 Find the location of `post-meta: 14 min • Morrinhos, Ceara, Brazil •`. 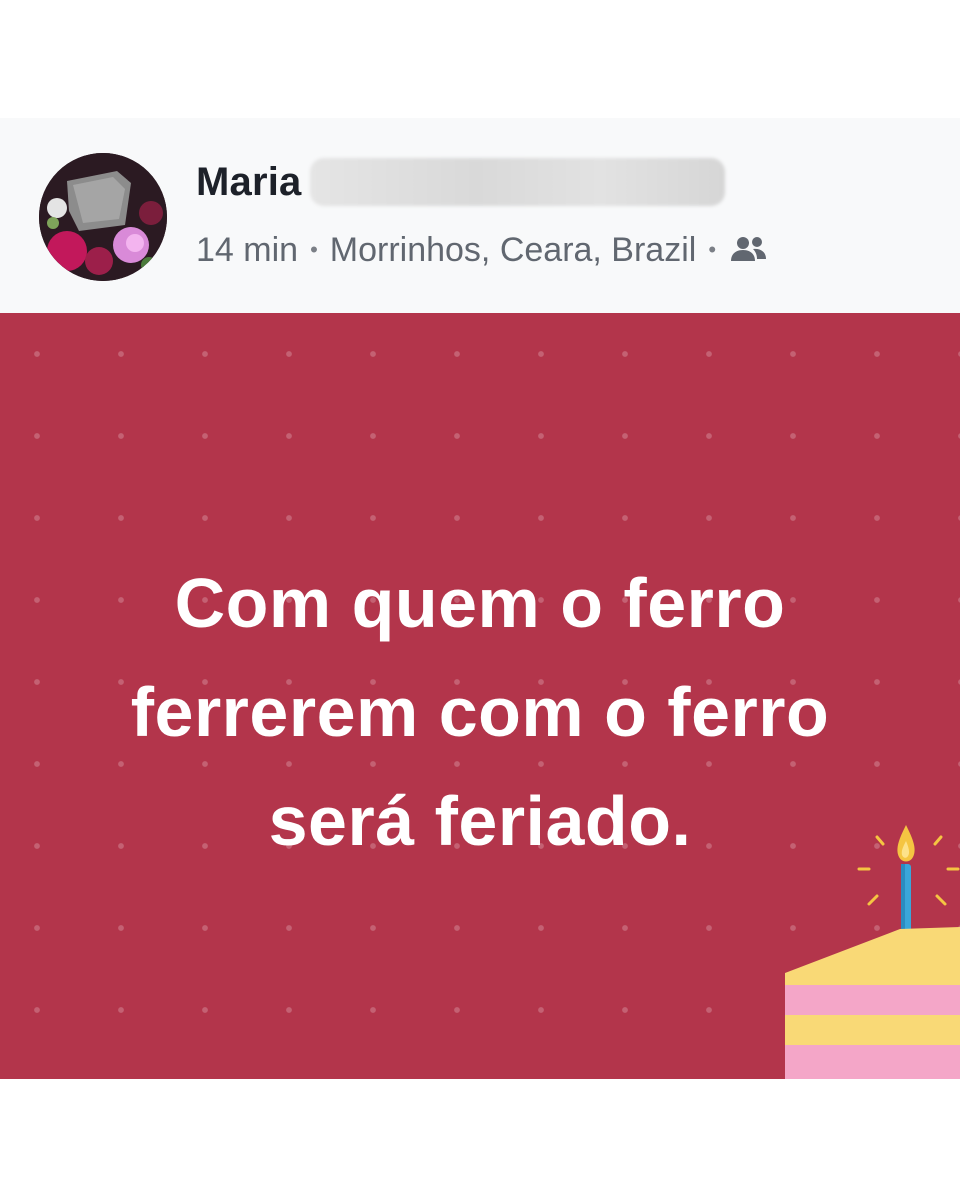

post-meta: 14 min • Morrinhos, Ceara, Brazil • is located at coordinates (483, 250).